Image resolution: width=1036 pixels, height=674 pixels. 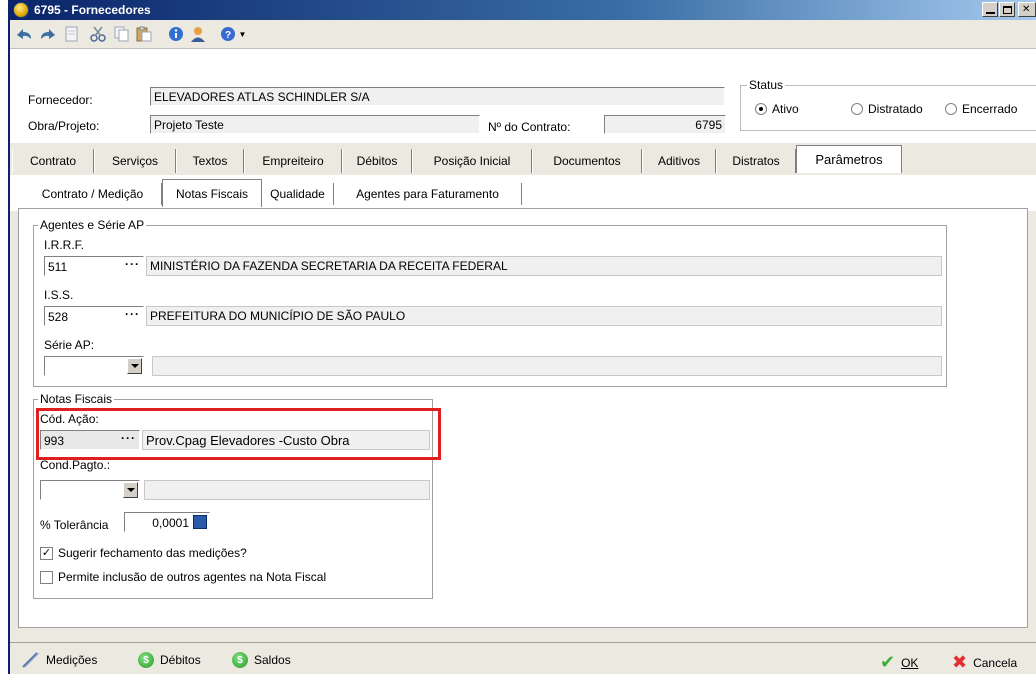 I want to click on cond-pagto-combo, so click(x=90, y=490).